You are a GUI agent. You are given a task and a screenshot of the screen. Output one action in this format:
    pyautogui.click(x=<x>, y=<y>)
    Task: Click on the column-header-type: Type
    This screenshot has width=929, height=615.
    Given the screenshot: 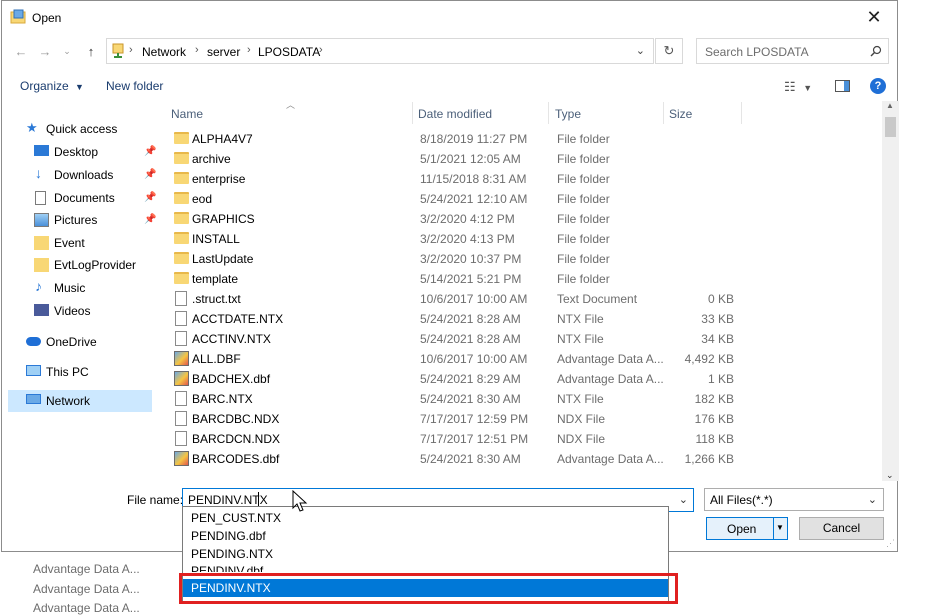 What is the action you would take?
    pyautogui.click(x=568, y=114)
    